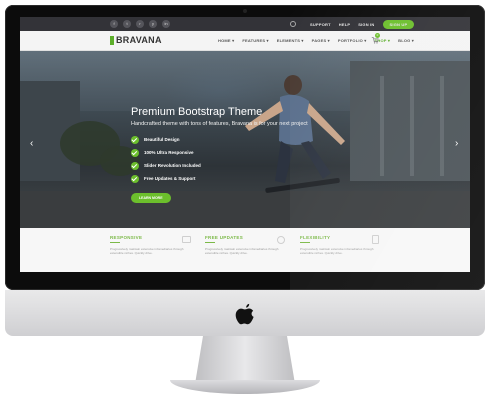 This screenshot has width=491, height=405. I want to click on search-icon, so click(293, 24).